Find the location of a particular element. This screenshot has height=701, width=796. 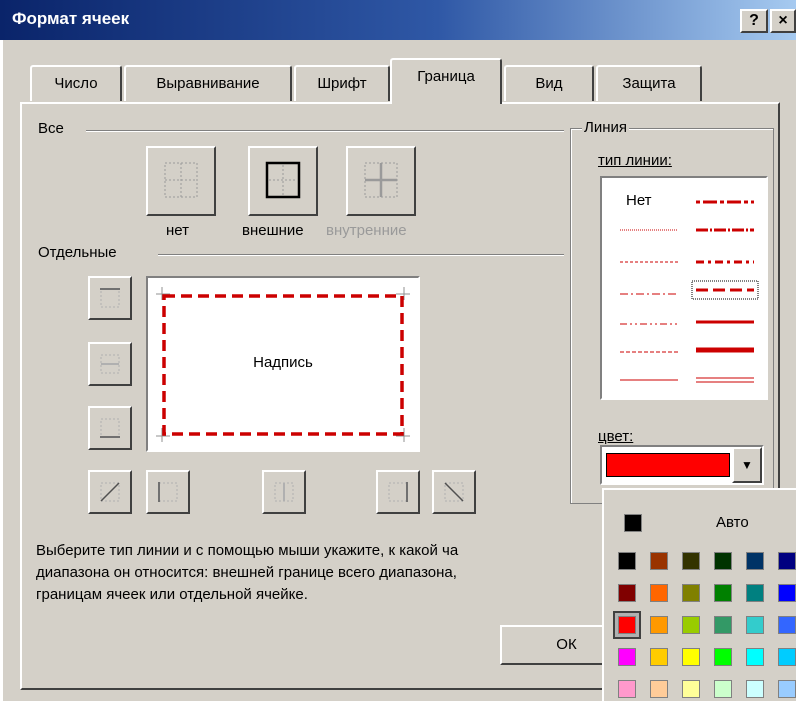

border-diagonal-up-button is located at coordinates (110, 492).